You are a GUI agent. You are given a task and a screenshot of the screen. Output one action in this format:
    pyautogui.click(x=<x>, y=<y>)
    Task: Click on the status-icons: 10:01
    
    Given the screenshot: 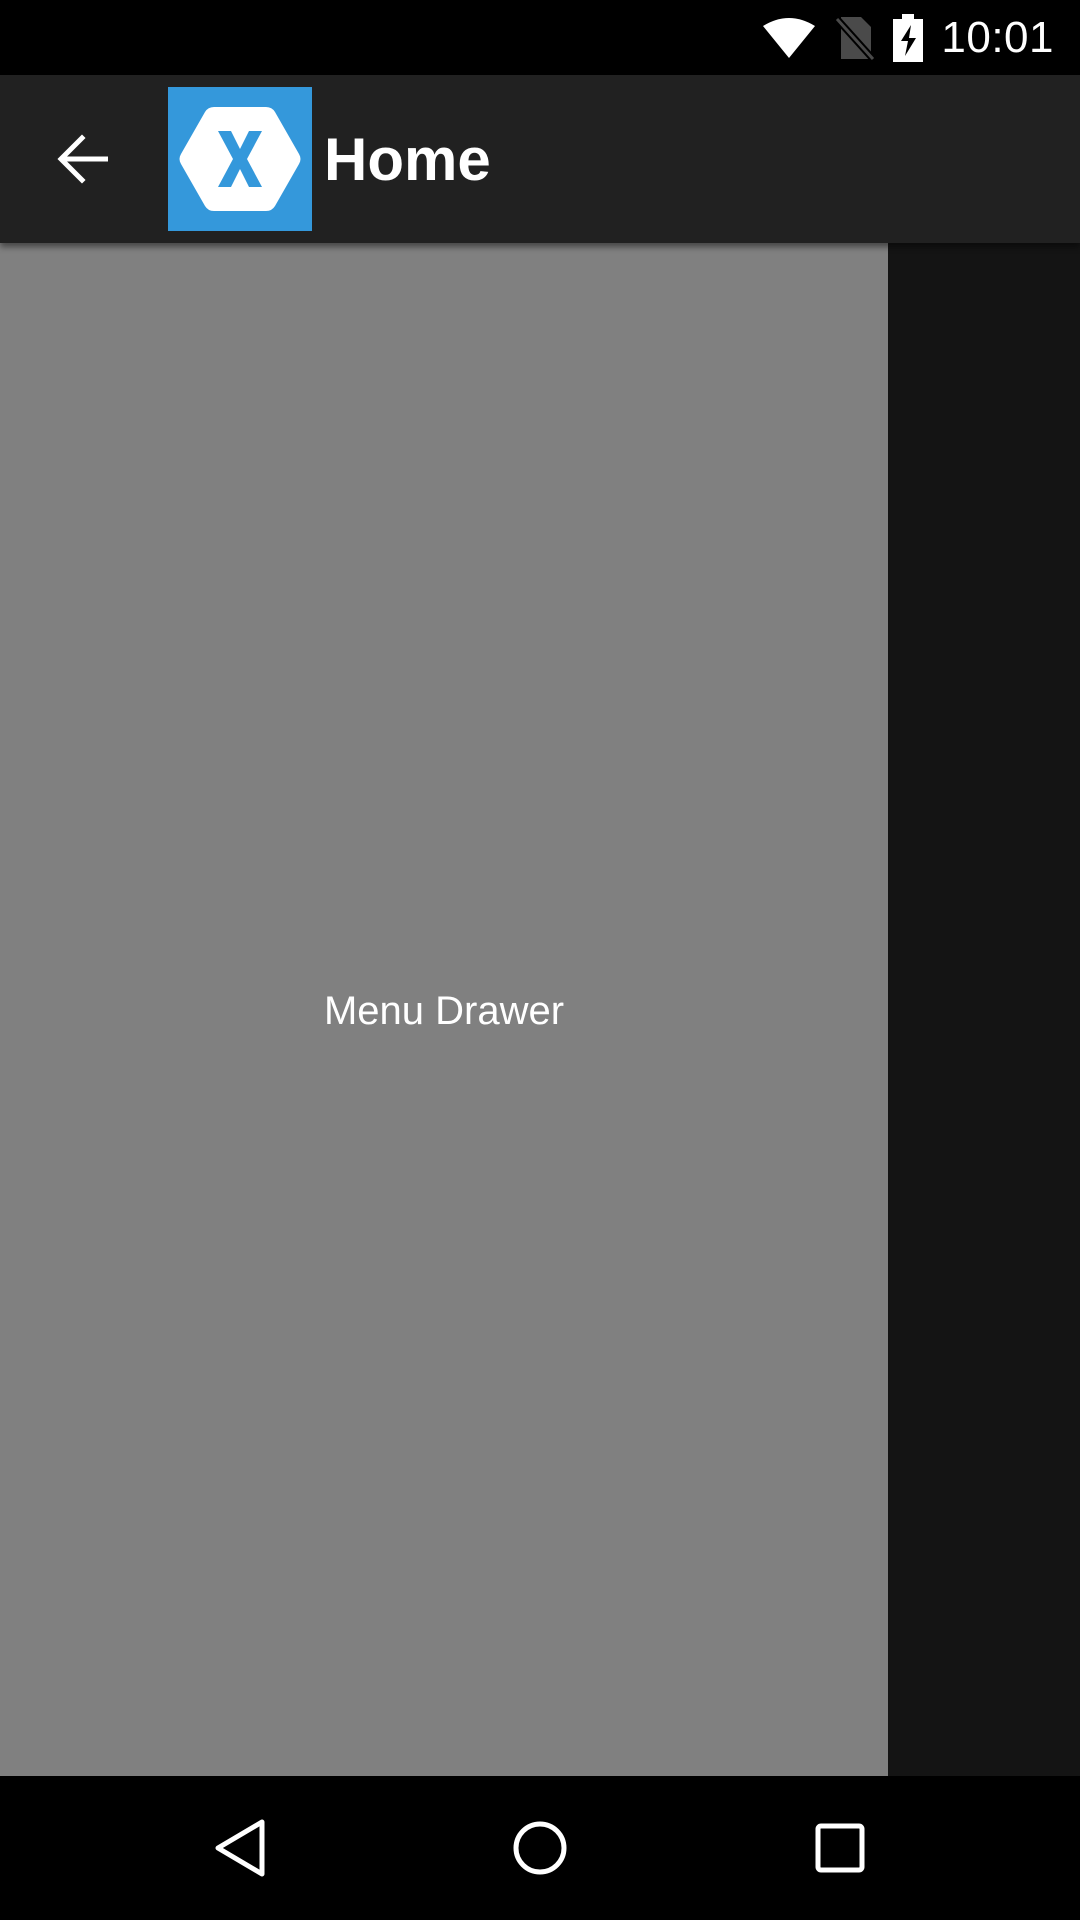 What is the action you would take?
    pyautogui.click(x=907, y=37)
    